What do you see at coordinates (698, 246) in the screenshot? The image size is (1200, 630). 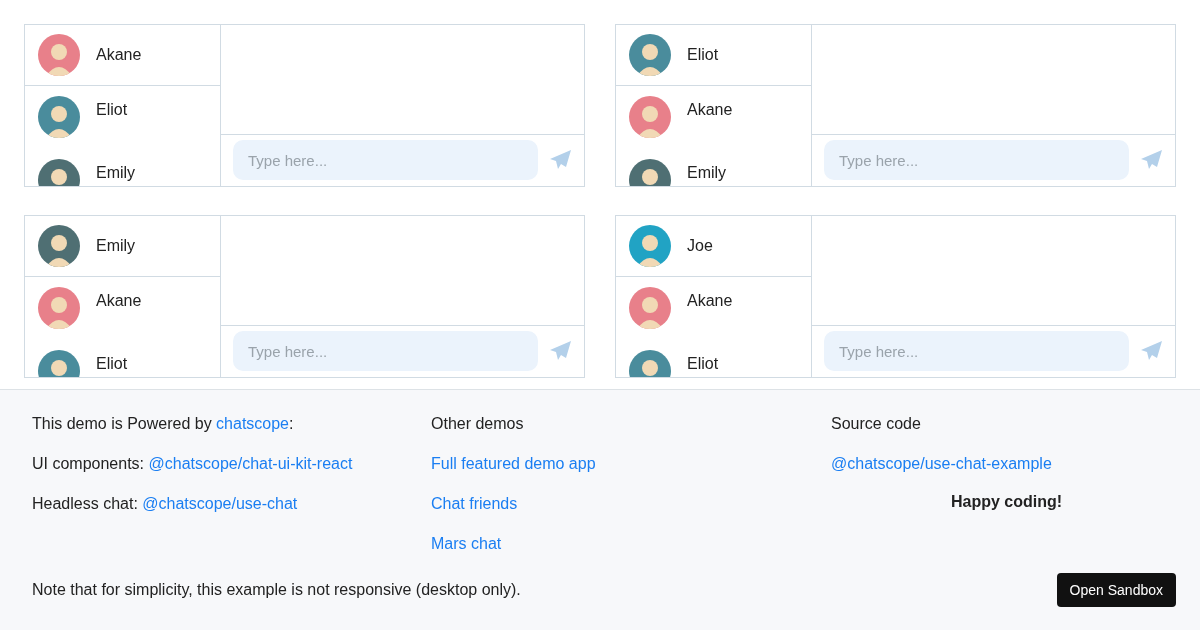 I see `contact-name: Joe` at bounding box center [698, 246].